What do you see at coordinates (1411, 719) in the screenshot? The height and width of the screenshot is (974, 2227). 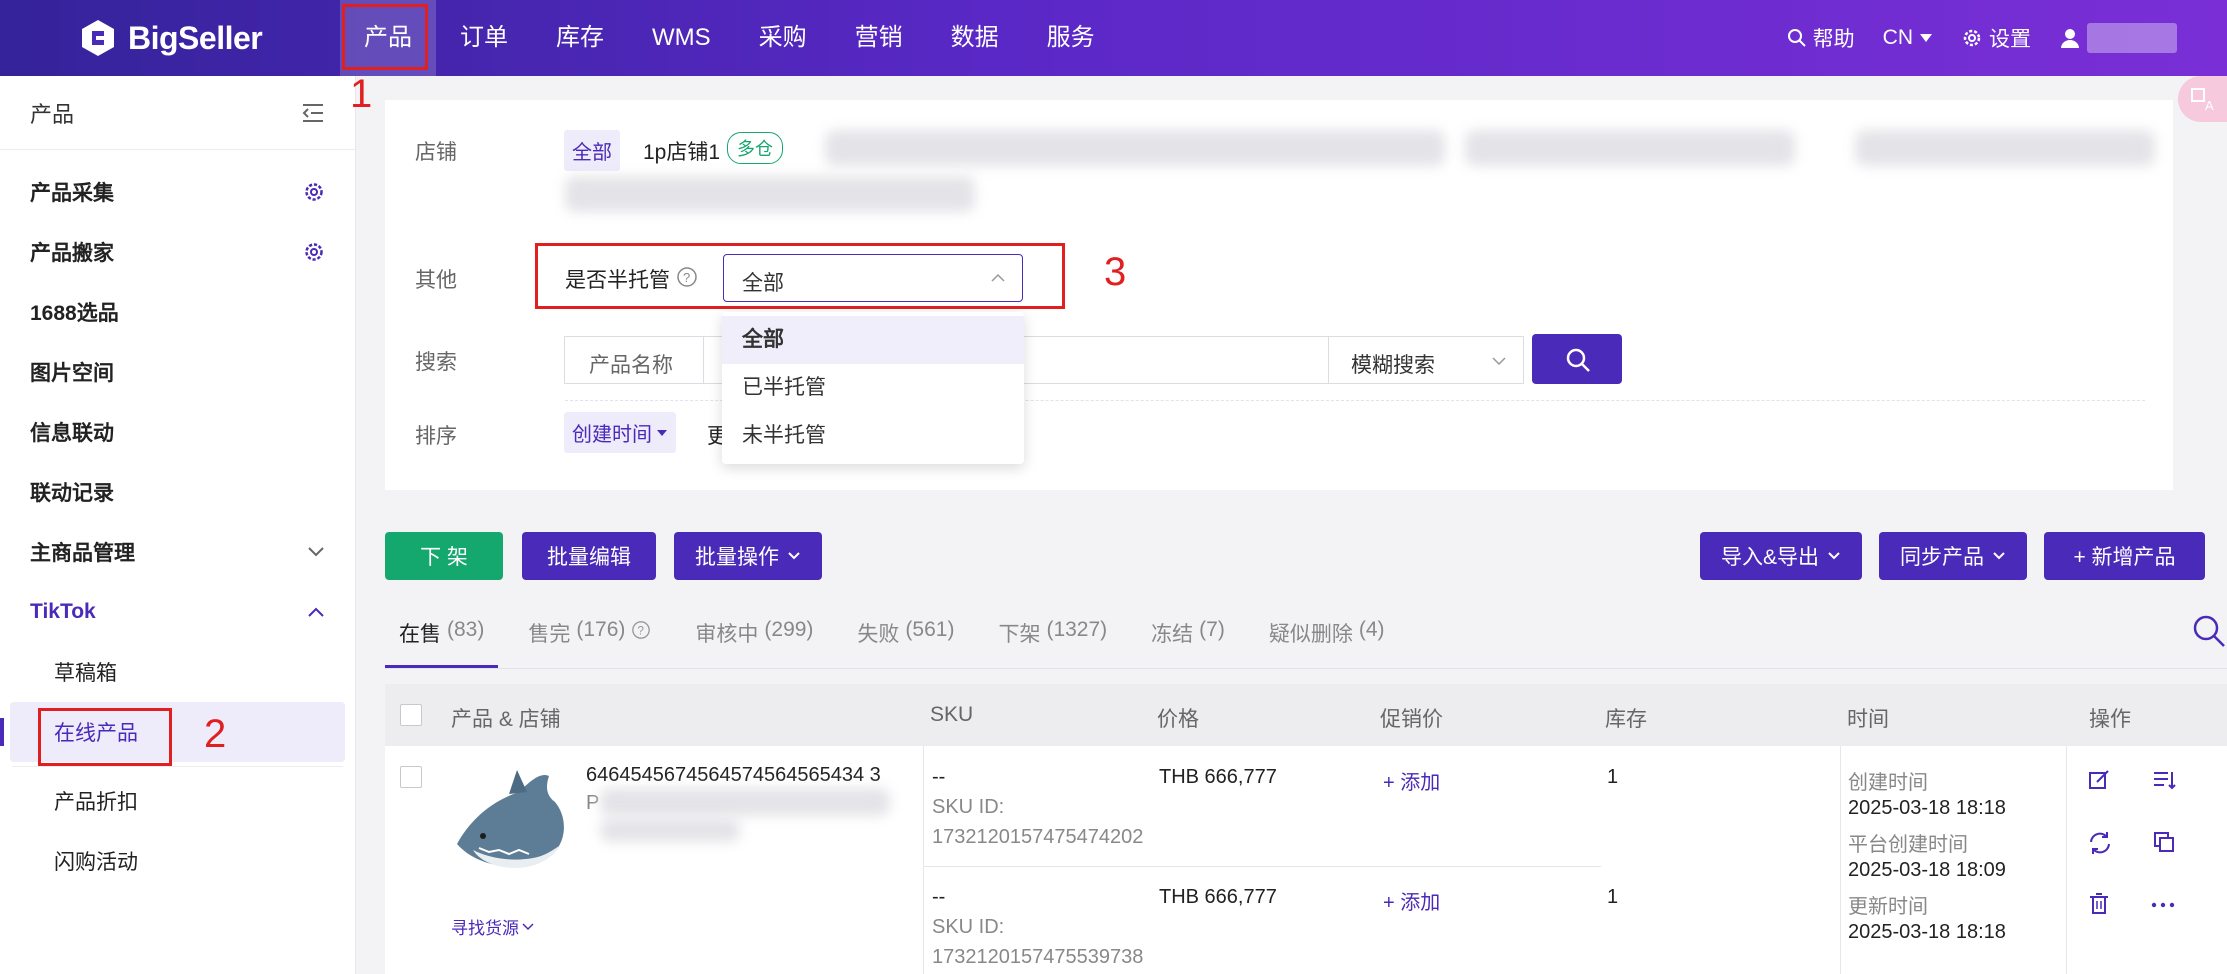 I see `col-promo-price: 促销价` at bounding box center [1411, 719].